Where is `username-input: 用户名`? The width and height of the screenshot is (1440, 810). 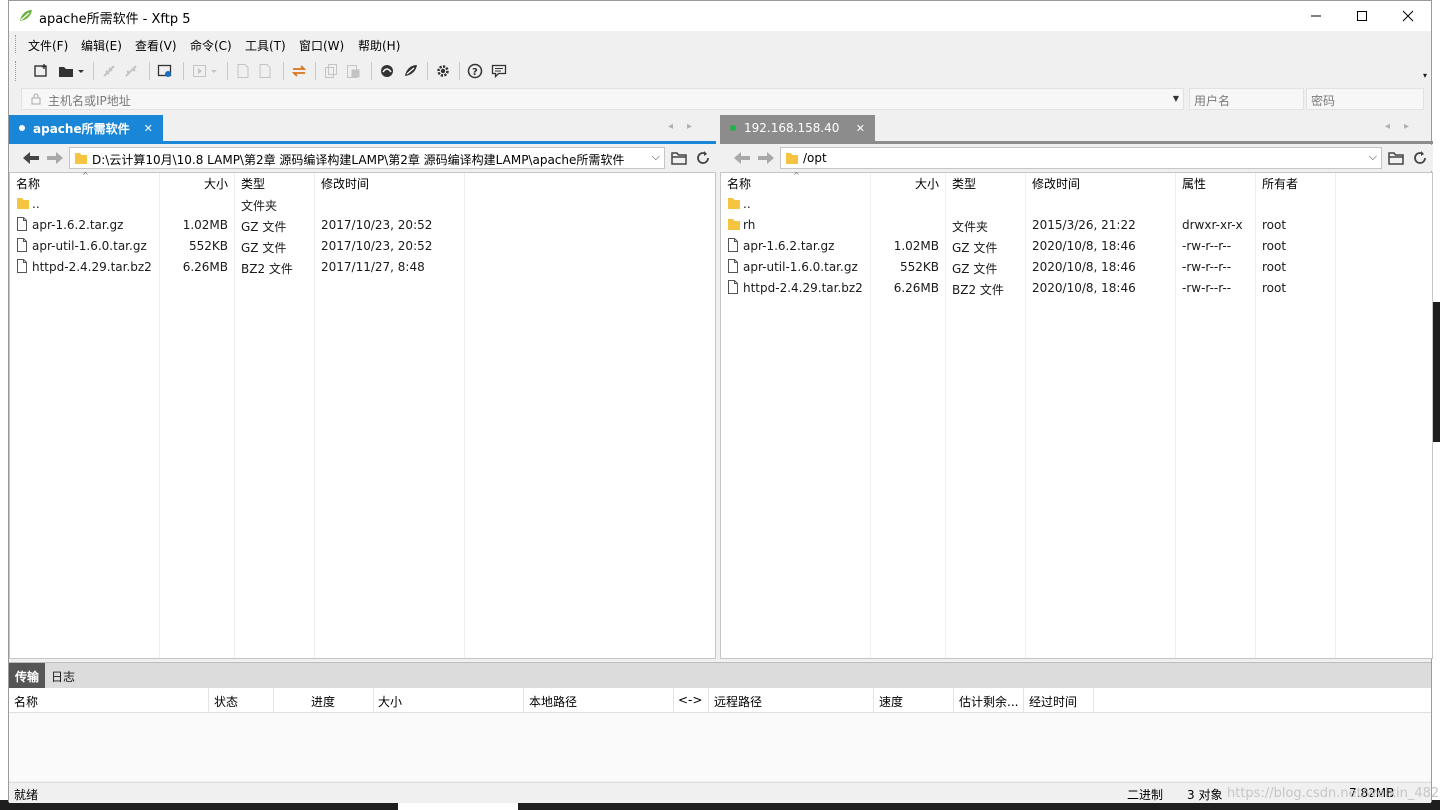
username-input: 用户名 is located at coordinates (1246, 99).